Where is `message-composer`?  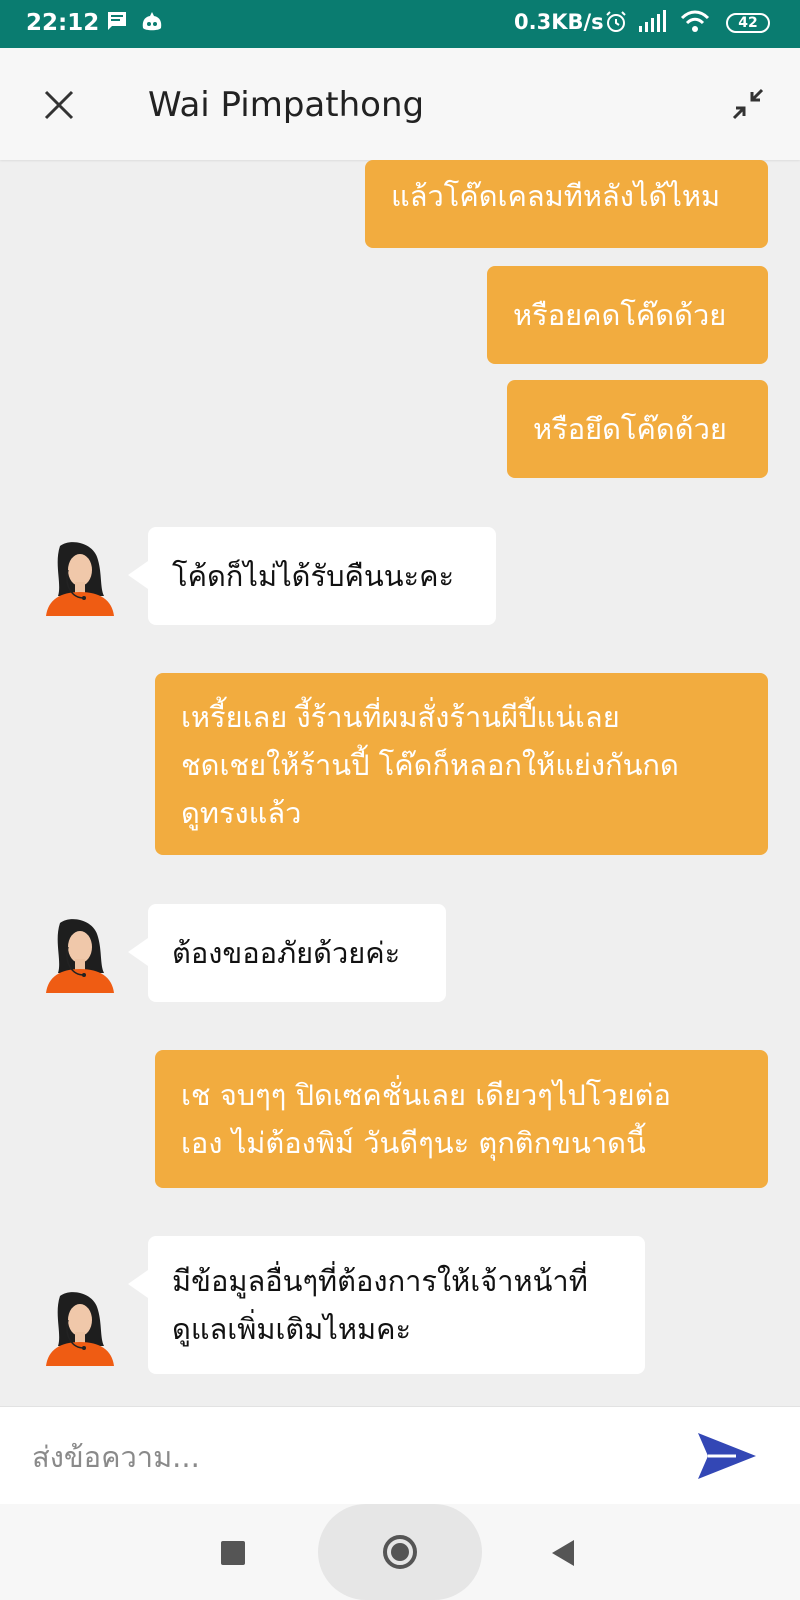 message-composer is located at coordinates (400, 1455).